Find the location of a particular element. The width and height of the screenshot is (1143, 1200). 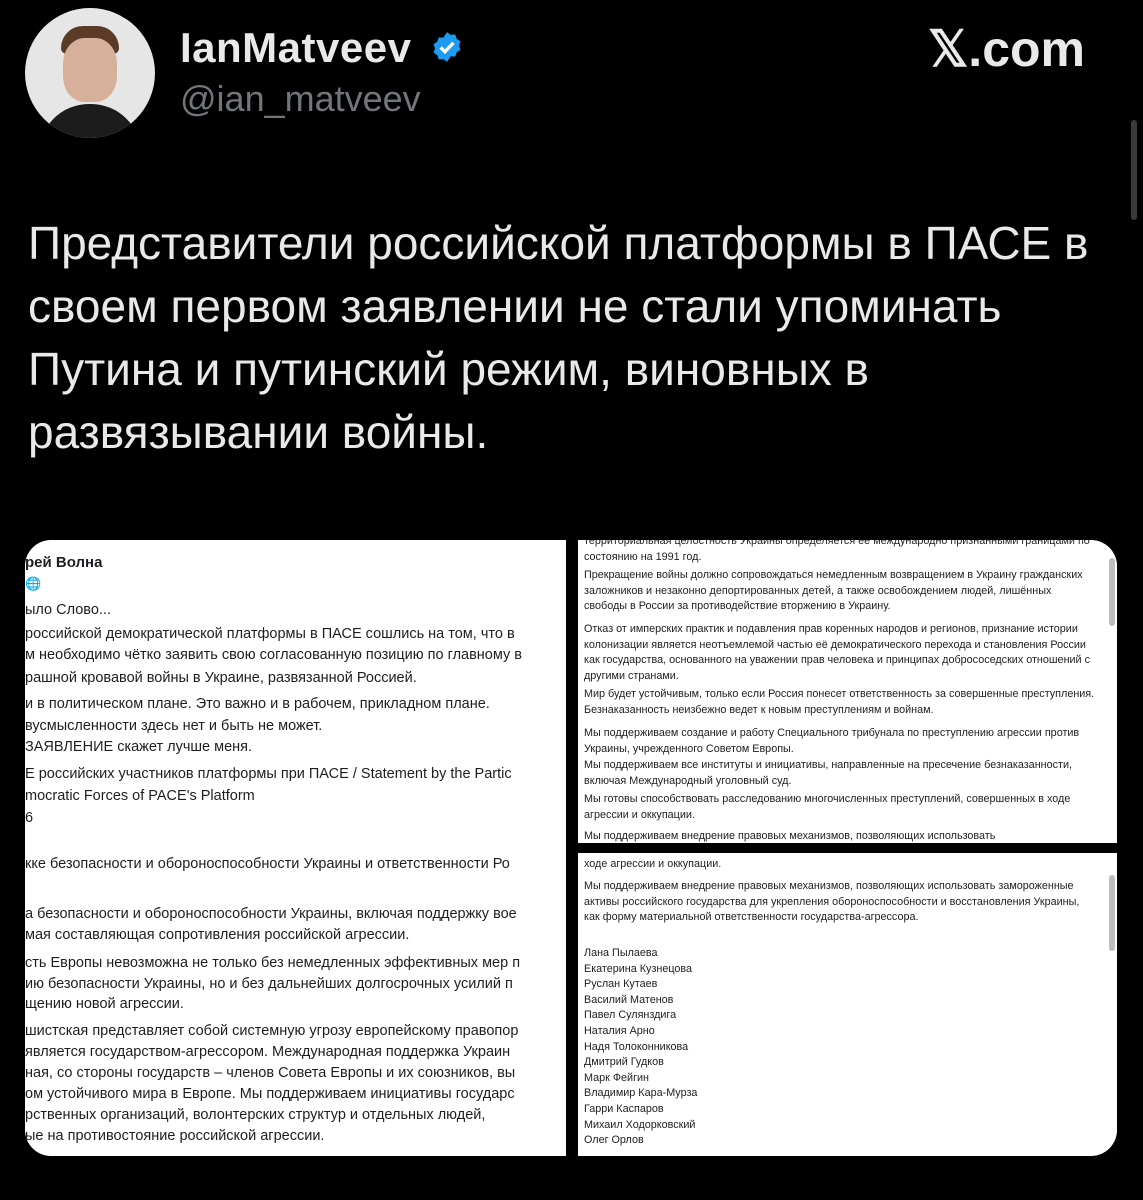

author-handle: @ian_matveev is located at coordinates (300, 99).